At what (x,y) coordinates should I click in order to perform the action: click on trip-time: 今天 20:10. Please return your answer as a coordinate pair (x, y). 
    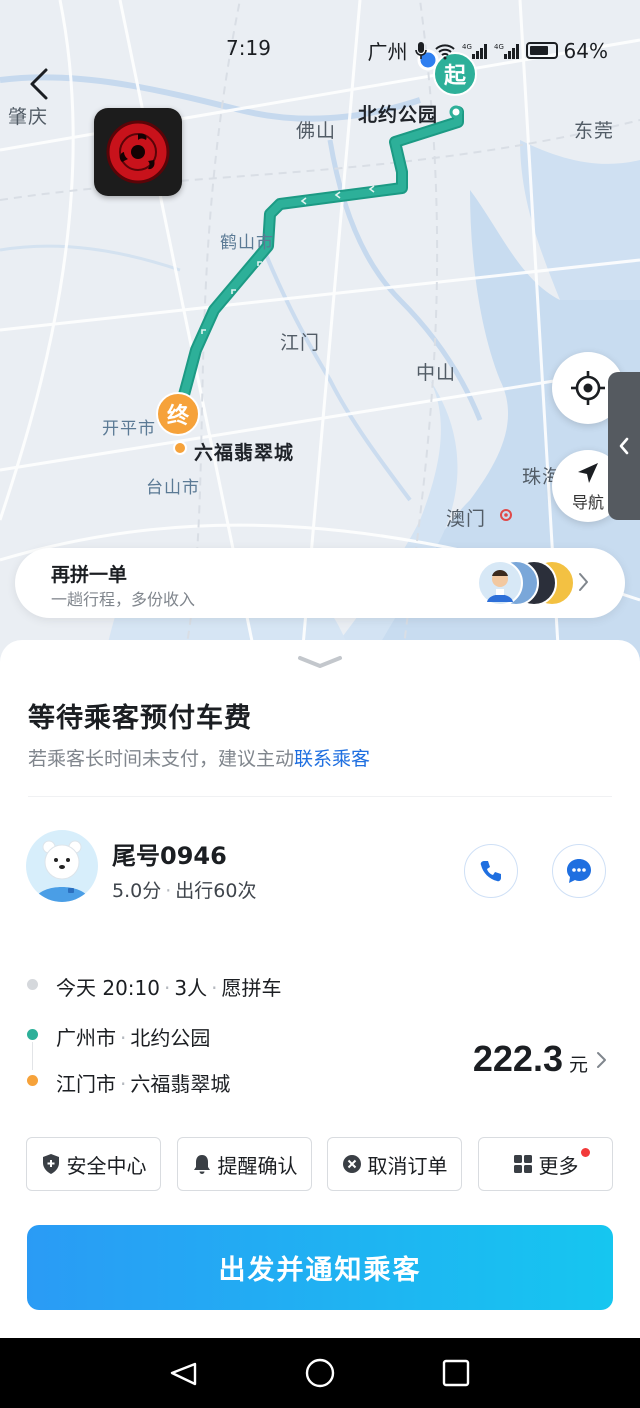
    Looking at the image, I should click on (108, 988).